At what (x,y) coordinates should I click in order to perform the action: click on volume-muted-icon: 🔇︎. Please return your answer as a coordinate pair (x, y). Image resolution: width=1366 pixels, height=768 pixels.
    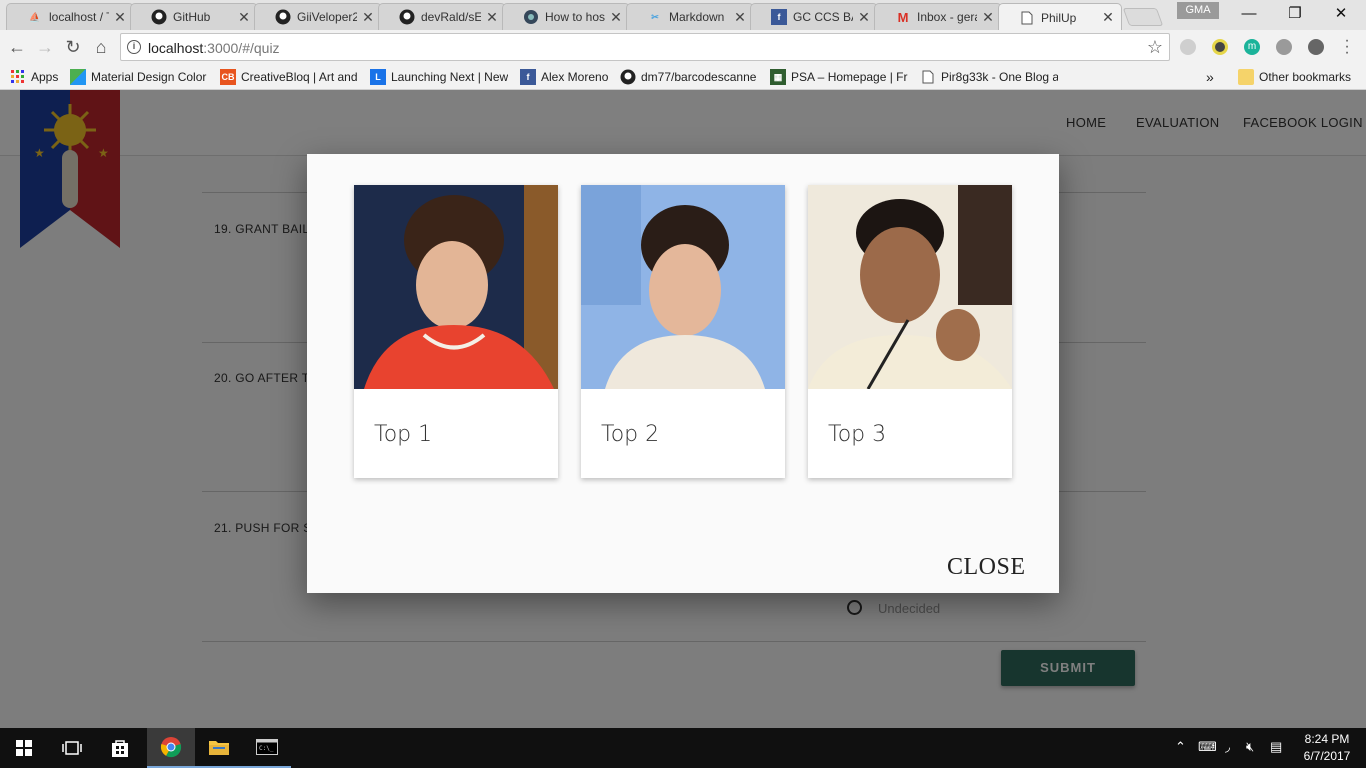
    Looking at the image, I should click on (1250, 747).